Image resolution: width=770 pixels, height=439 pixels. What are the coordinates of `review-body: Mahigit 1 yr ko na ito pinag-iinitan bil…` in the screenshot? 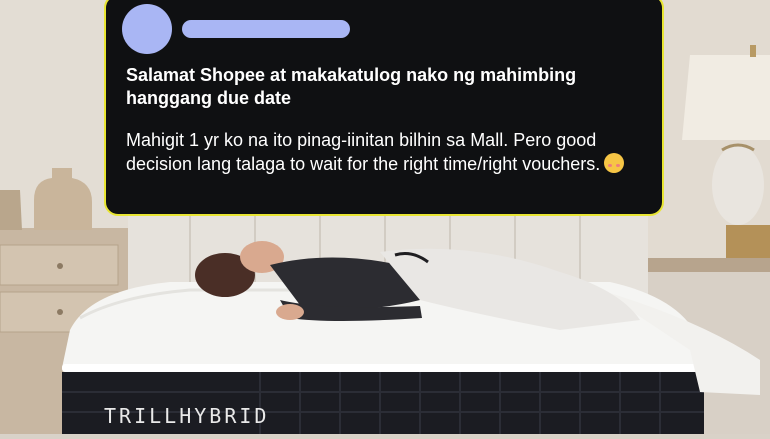 It's located at (390, 152).